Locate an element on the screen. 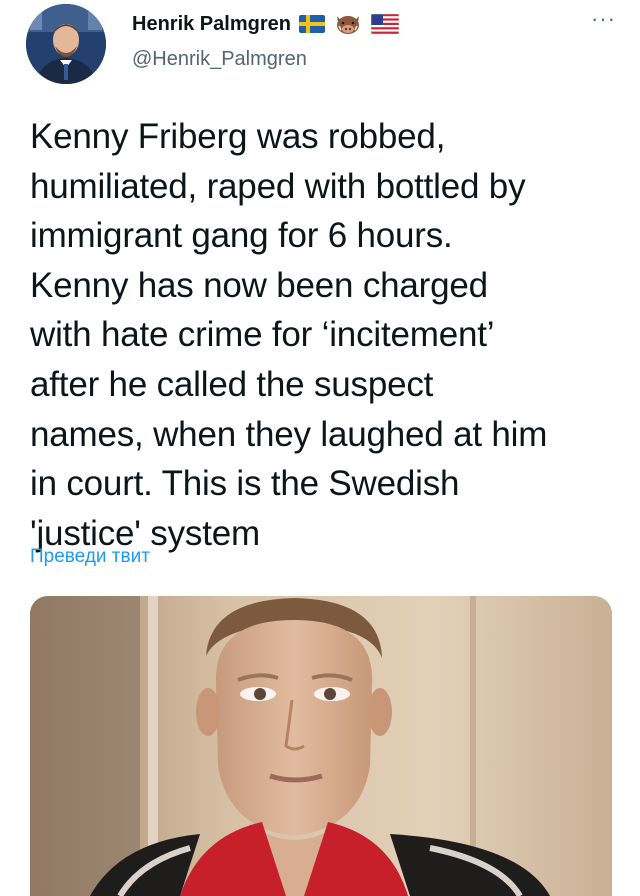 This screenshot has width=640, height=896. sweden-flag-icon is located at coordinates (311, 24).